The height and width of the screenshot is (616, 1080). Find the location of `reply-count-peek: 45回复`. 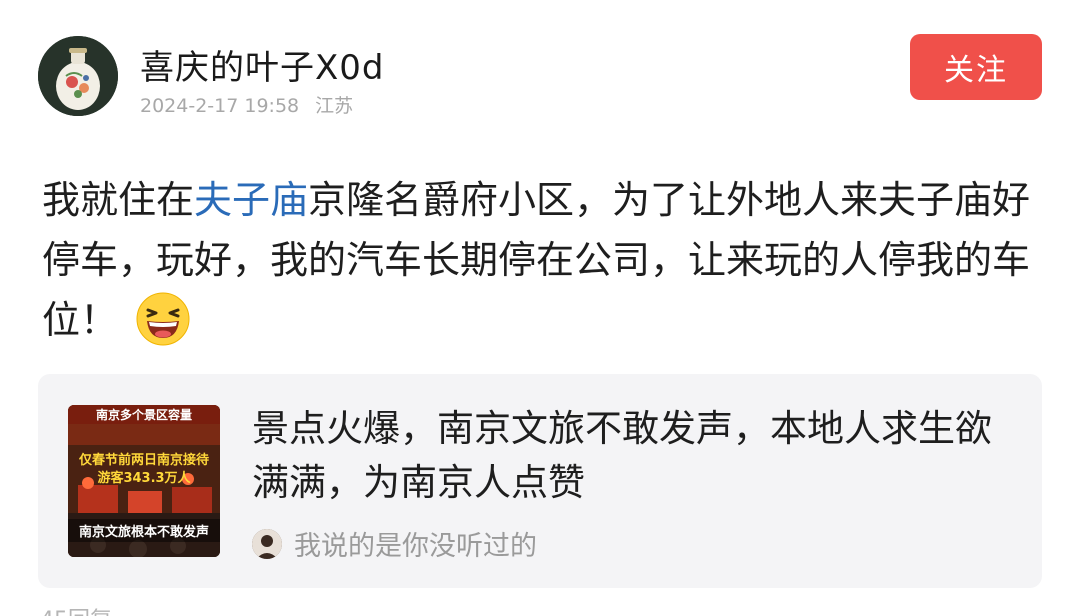

reply-count-peek: 45回复 is located at coordinates (76, 609).